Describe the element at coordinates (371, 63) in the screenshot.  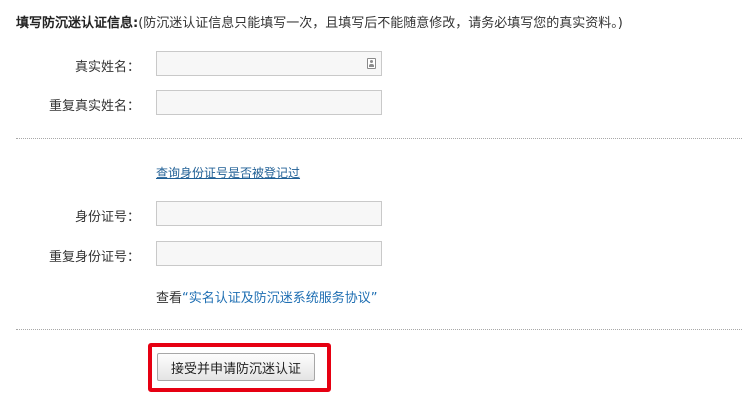
I see `contact-card-icon` at that location.